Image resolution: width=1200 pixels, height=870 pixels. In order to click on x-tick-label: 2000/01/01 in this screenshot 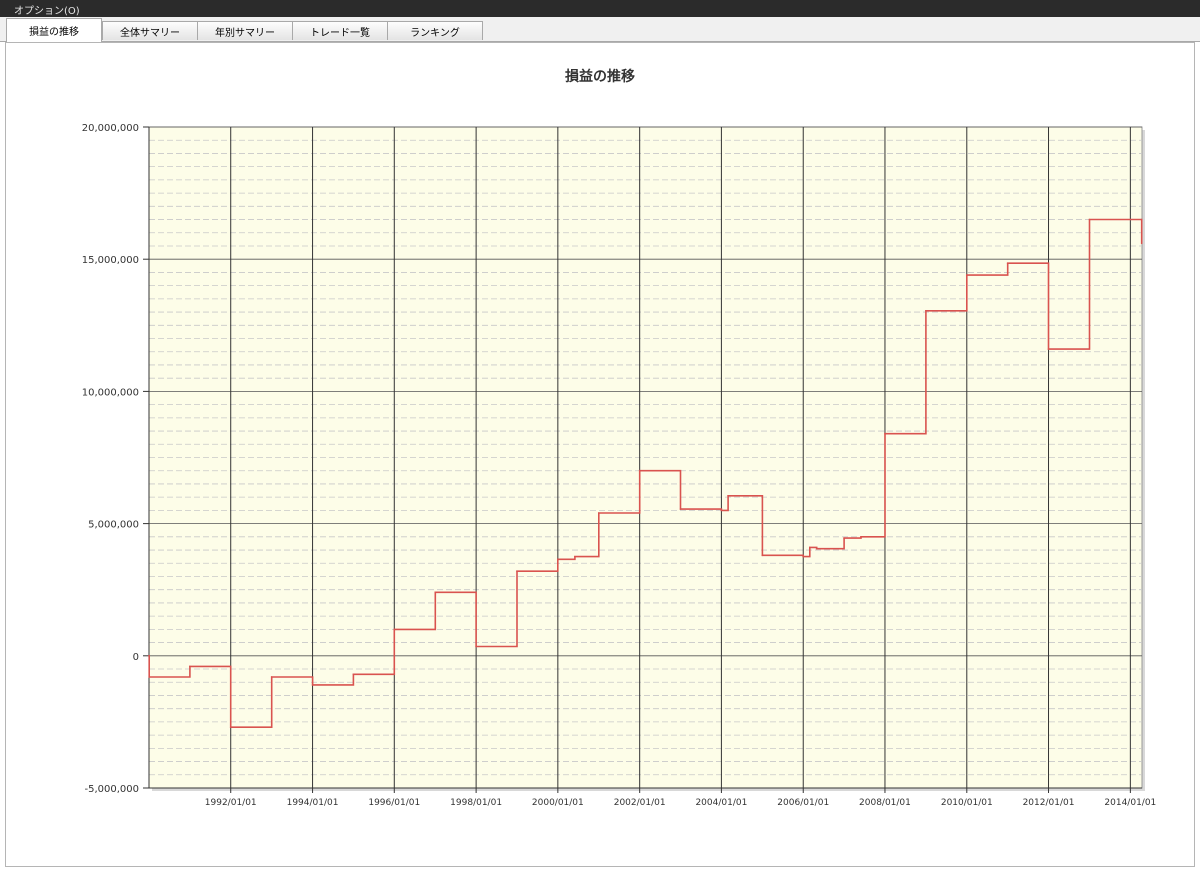, I will do `click(558, 803)`.